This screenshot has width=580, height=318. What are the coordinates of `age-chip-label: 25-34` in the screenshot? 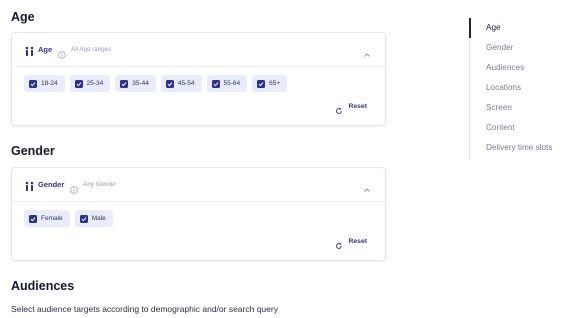 It's located at (95, 83).